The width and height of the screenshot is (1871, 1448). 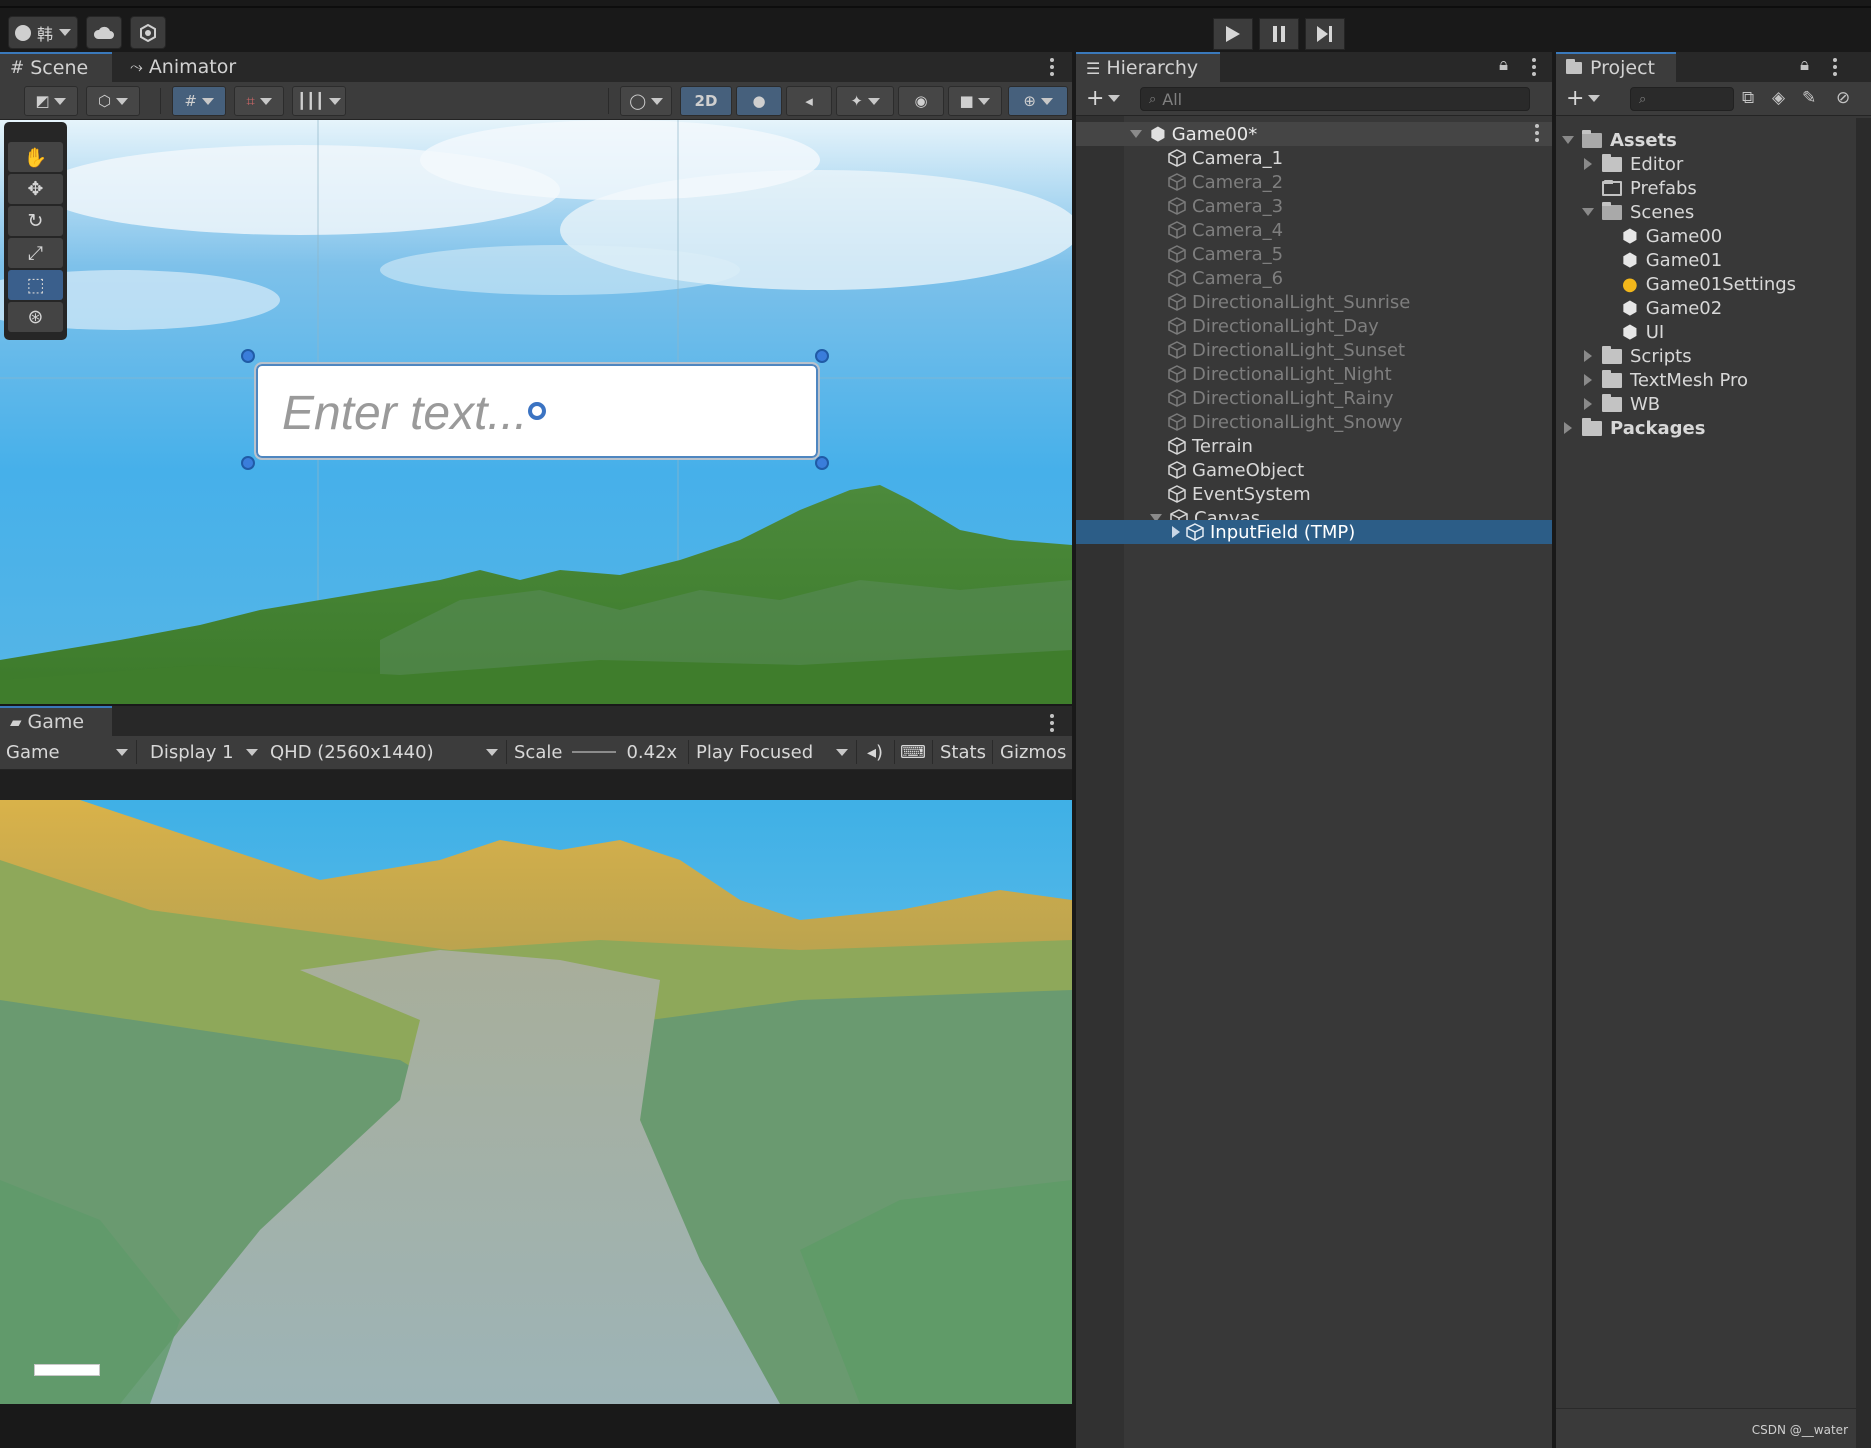 What do you see at coordinates (51, 101) in the screenshot?
I see `draw-mode-dropdown: ◩` at bounding box center [51, 101].